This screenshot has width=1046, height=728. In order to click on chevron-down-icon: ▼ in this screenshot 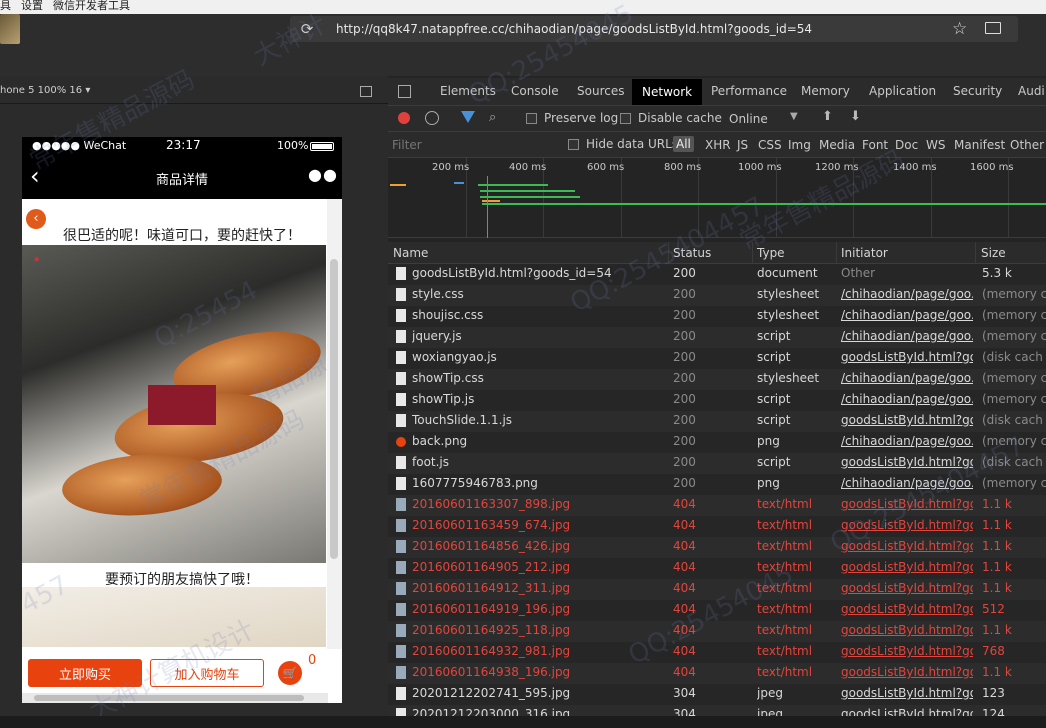, I will do `click(794, 116)`.